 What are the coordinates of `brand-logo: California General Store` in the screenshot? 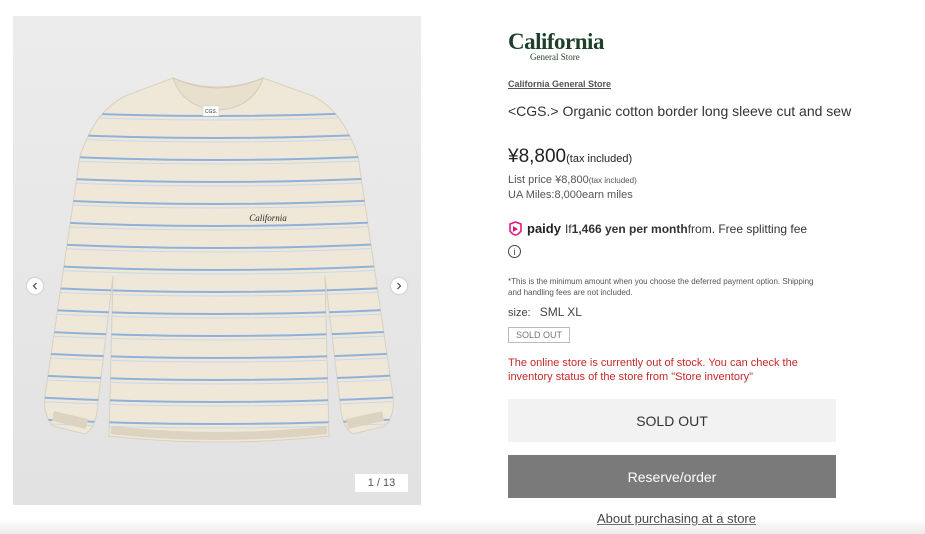 It's located at (563, 46).